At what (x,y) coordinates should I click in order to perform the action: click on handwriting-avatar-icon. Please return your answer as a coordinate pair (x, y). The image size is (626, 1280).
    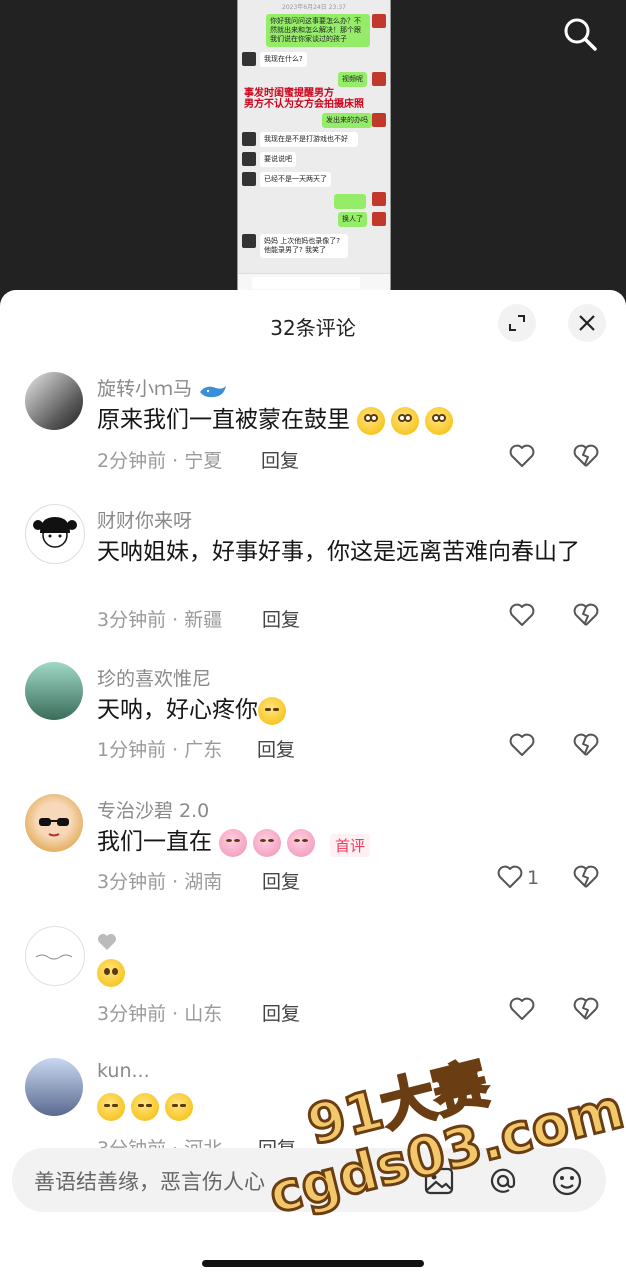
    Looking at the image, I should click on (54, 957).